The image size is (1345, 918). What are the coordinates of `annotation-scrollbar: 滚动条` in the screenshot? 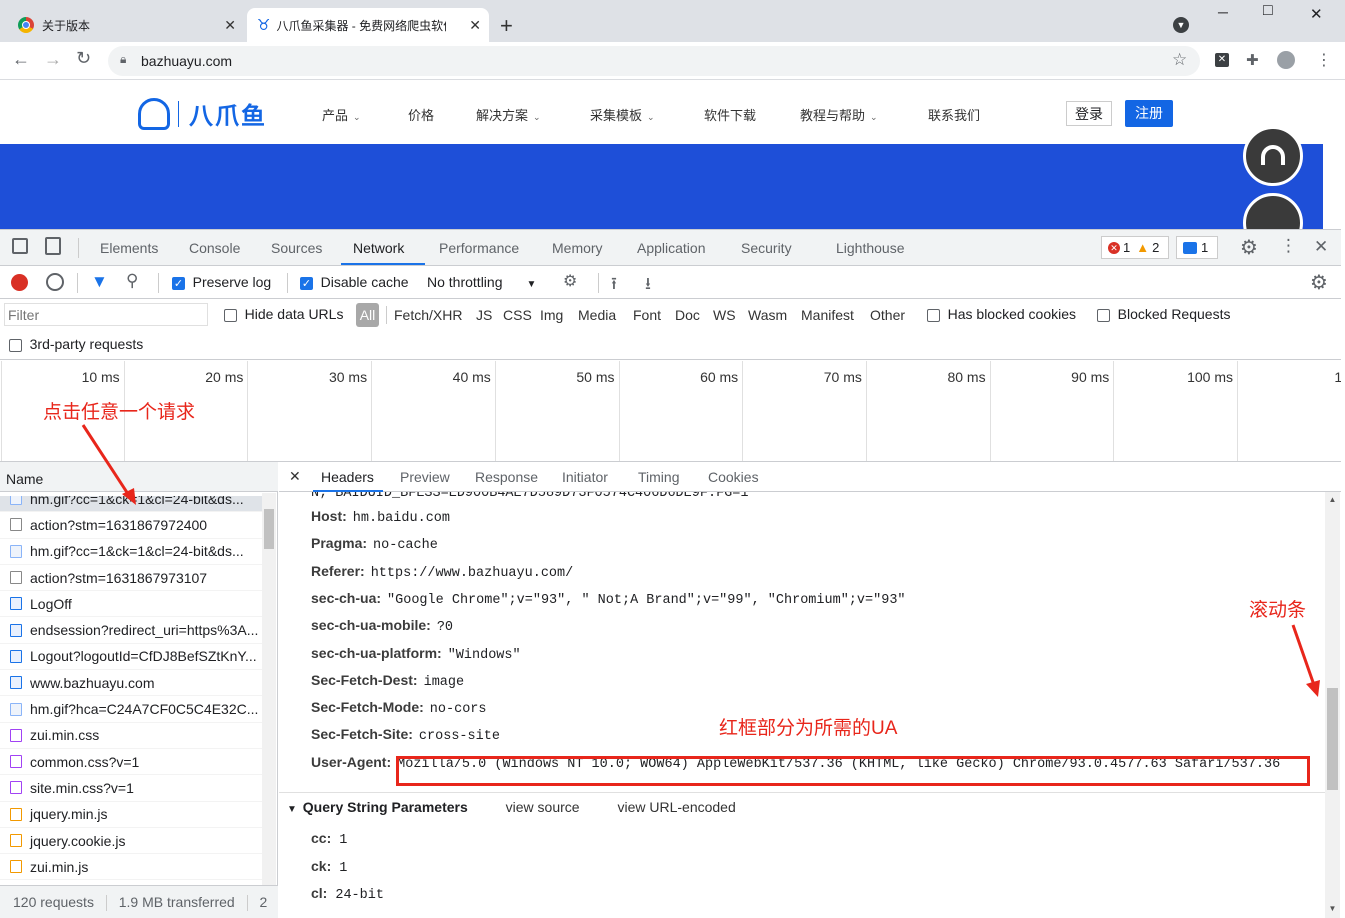 It's located at (1278, 610).